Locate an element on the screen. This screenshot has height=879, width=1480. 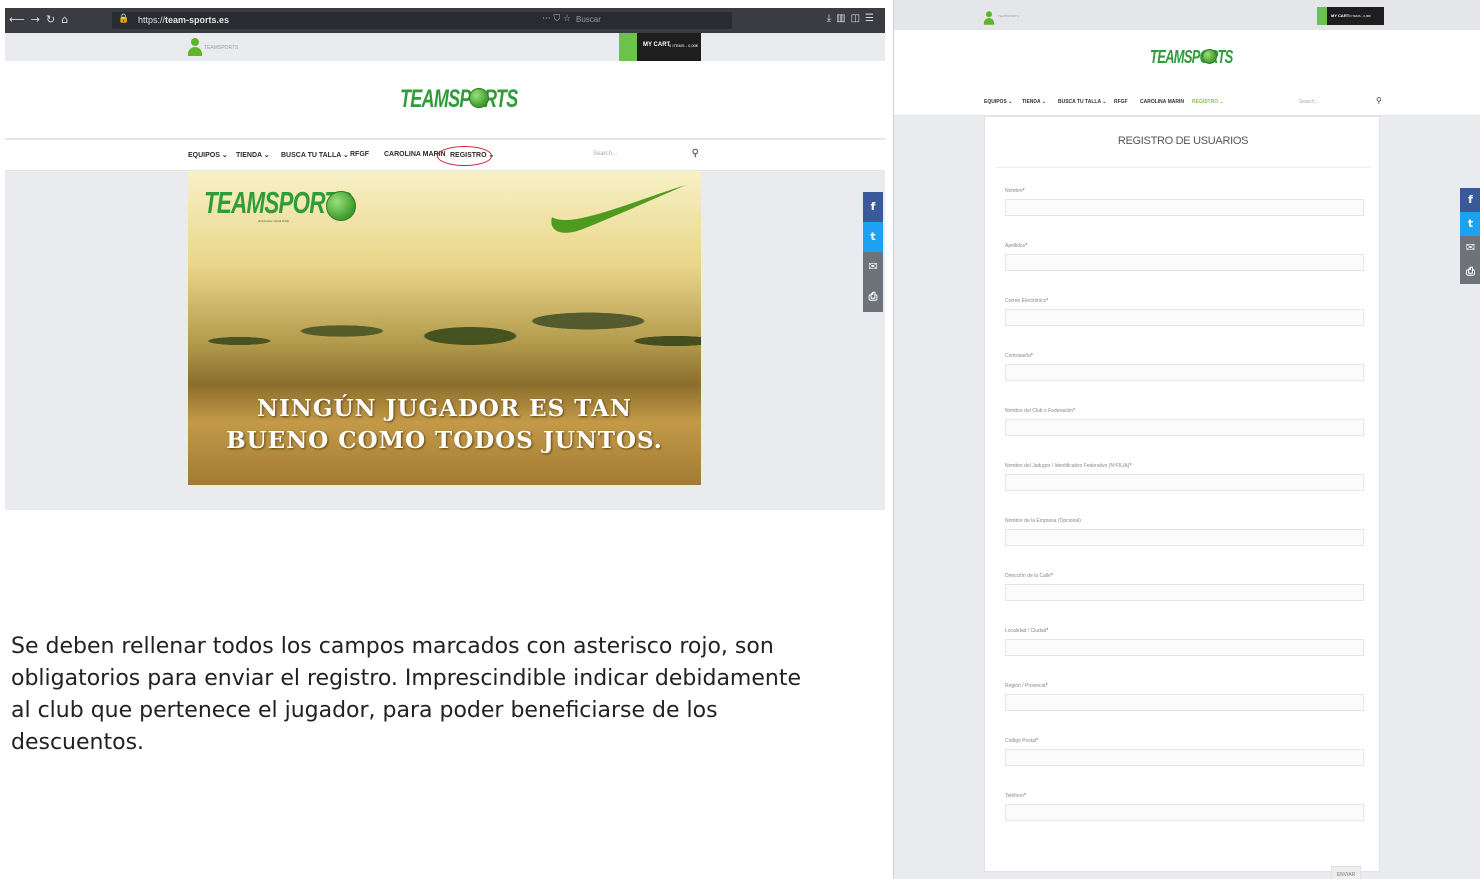
cart-detail: 0 ITEMS - 0,00€ is located at coordinates (1360, 16).